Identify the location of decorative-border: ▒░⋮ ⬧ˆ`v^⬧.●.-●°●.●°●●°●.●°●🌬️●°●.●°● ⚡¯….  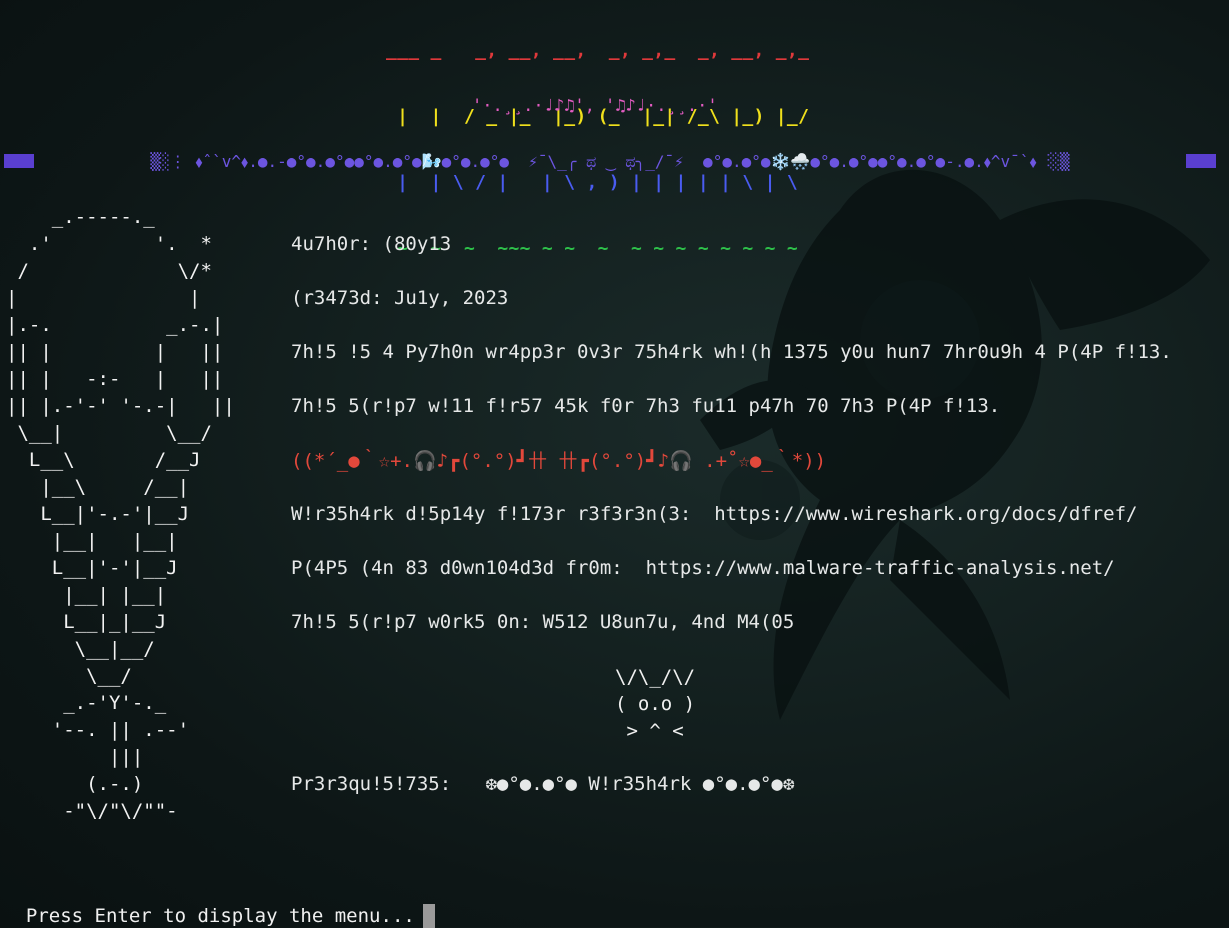
(608, 162).